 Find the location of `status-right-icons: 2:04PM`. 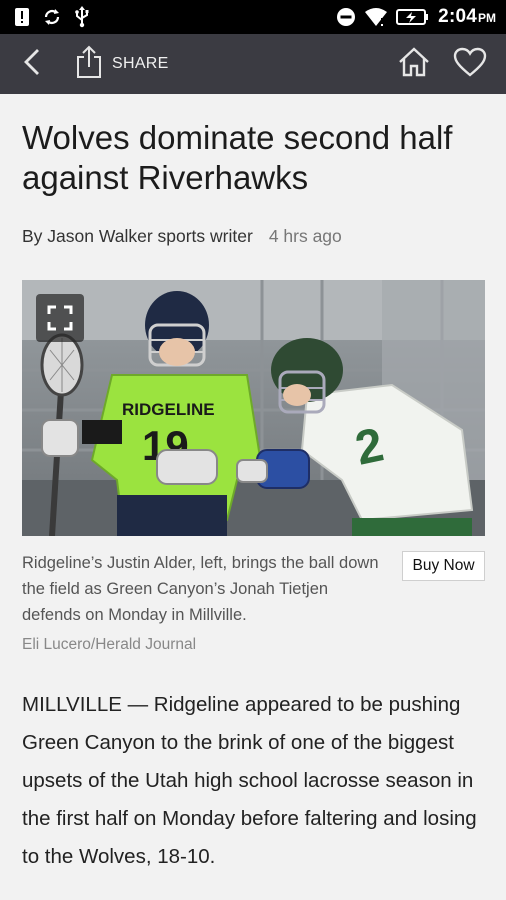

status-right-icons: 2:04PM is located at coordinates (416, 17).